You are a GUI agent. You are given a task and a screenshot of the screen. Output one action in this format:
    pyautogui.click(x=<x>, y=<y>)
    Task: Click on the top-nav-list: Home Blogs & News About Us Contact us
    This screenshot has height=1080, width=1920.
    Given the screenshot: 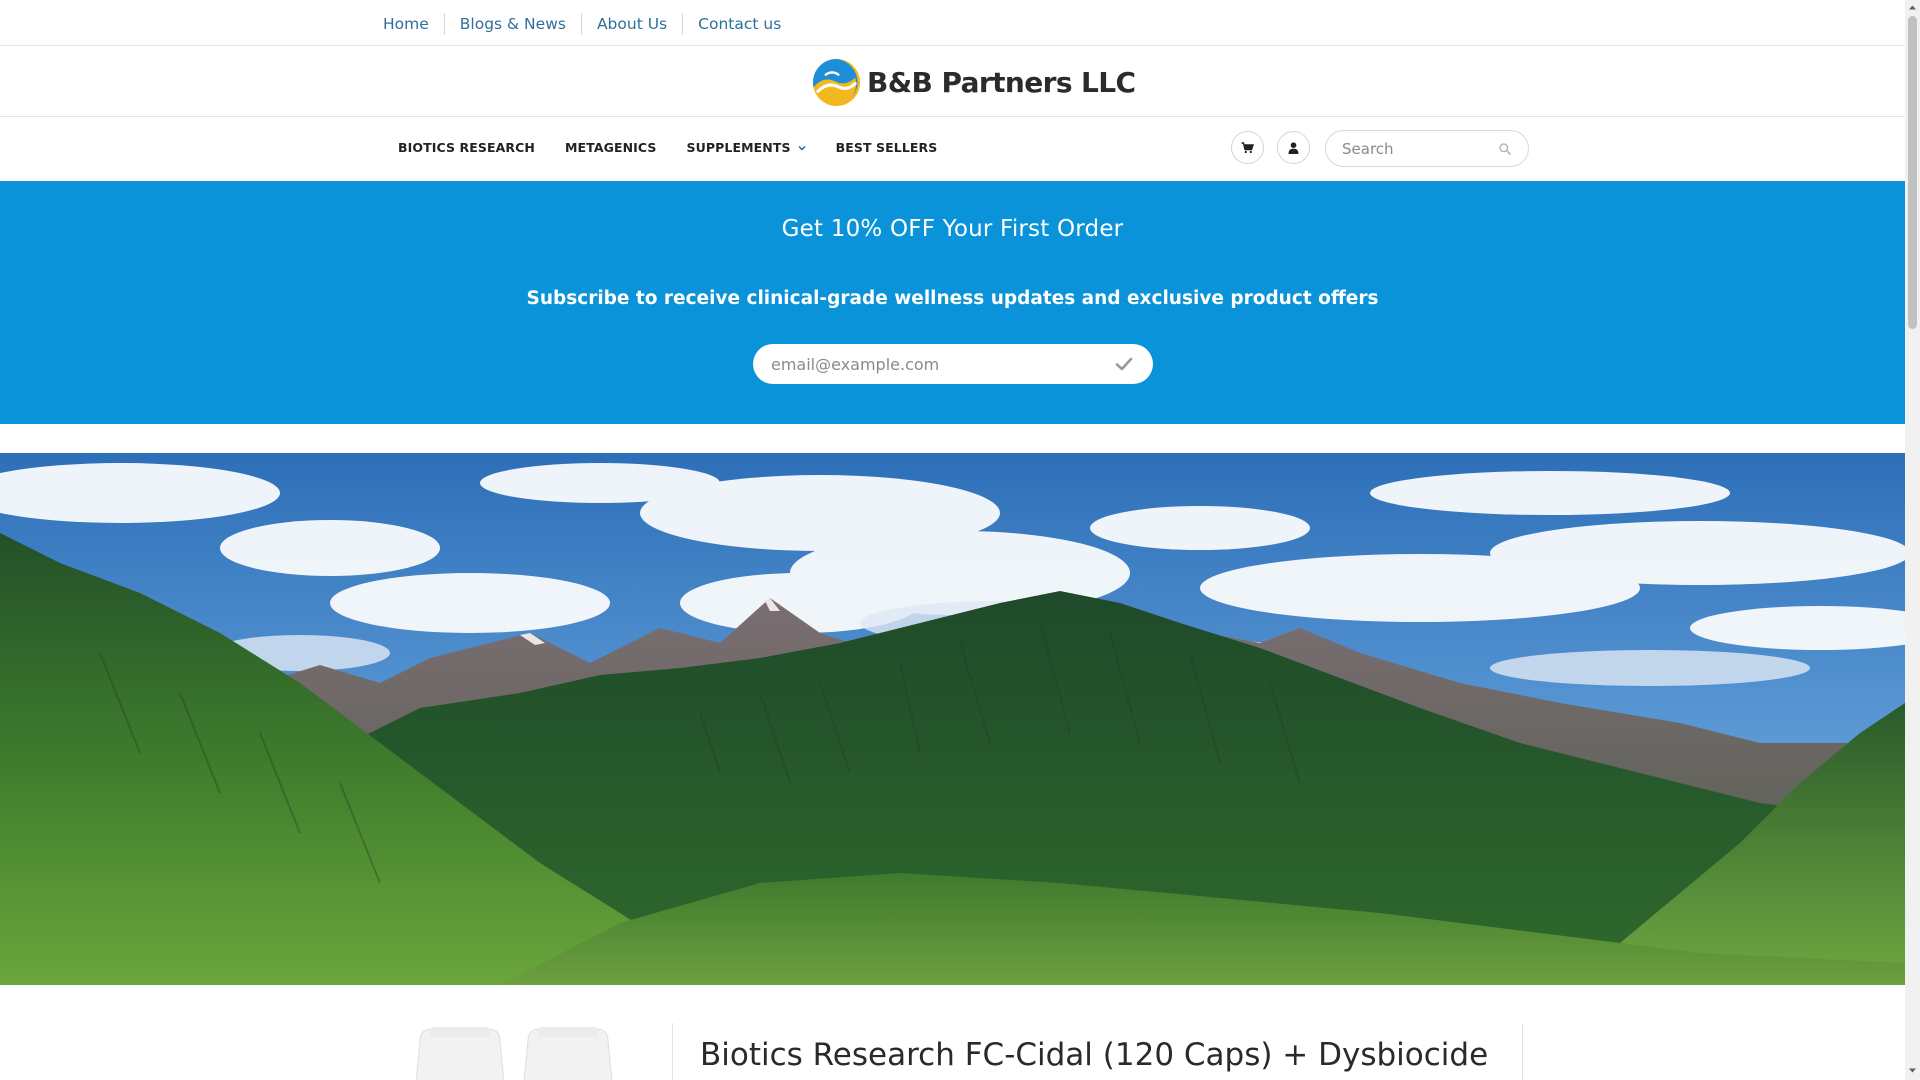 What is the action you would take?
    pyautogui.click(x=589, y=24)
    